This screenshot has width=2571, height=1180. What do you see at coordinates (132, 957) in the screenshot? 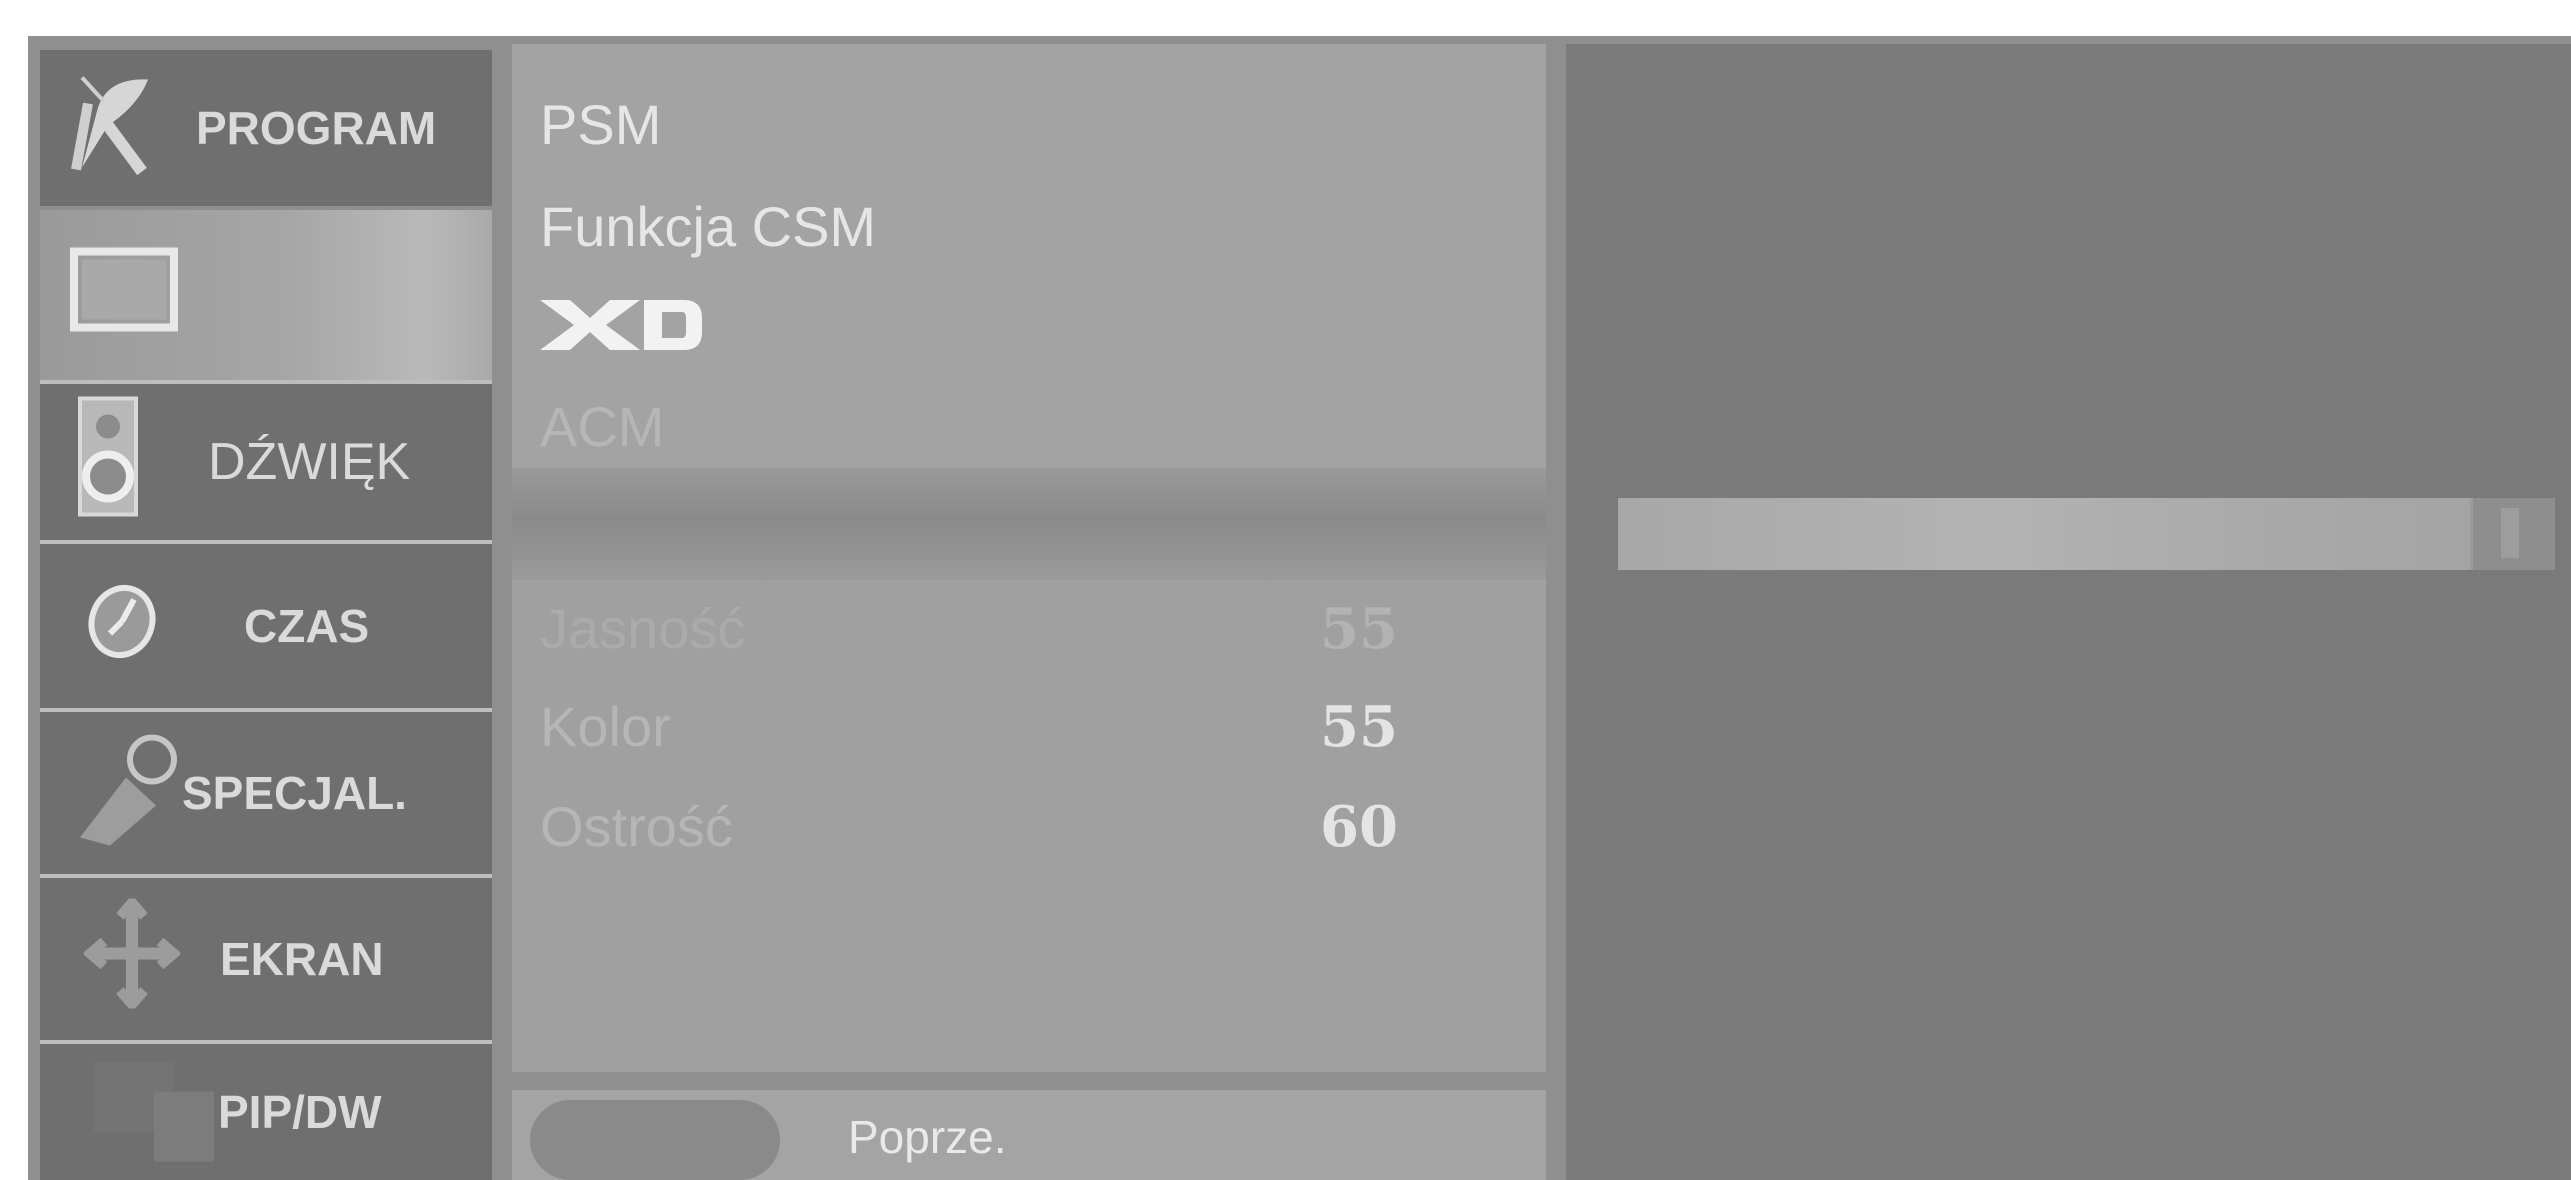
I see `move-arrows-icon` at bounding box center [132, 957].